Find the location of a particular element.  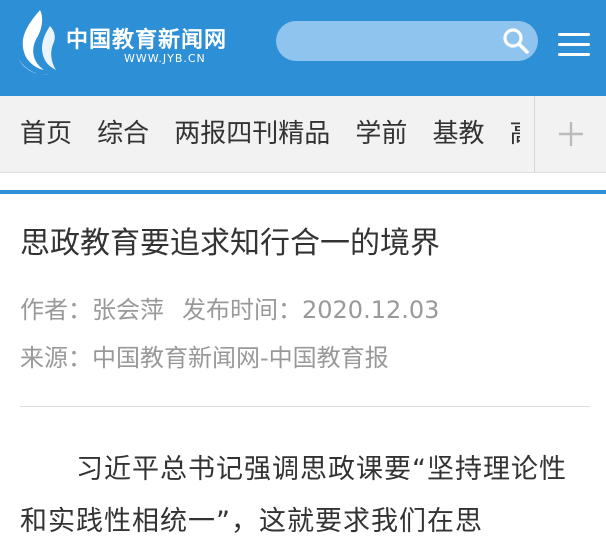

search-icon is located at coordinates (516, 41).